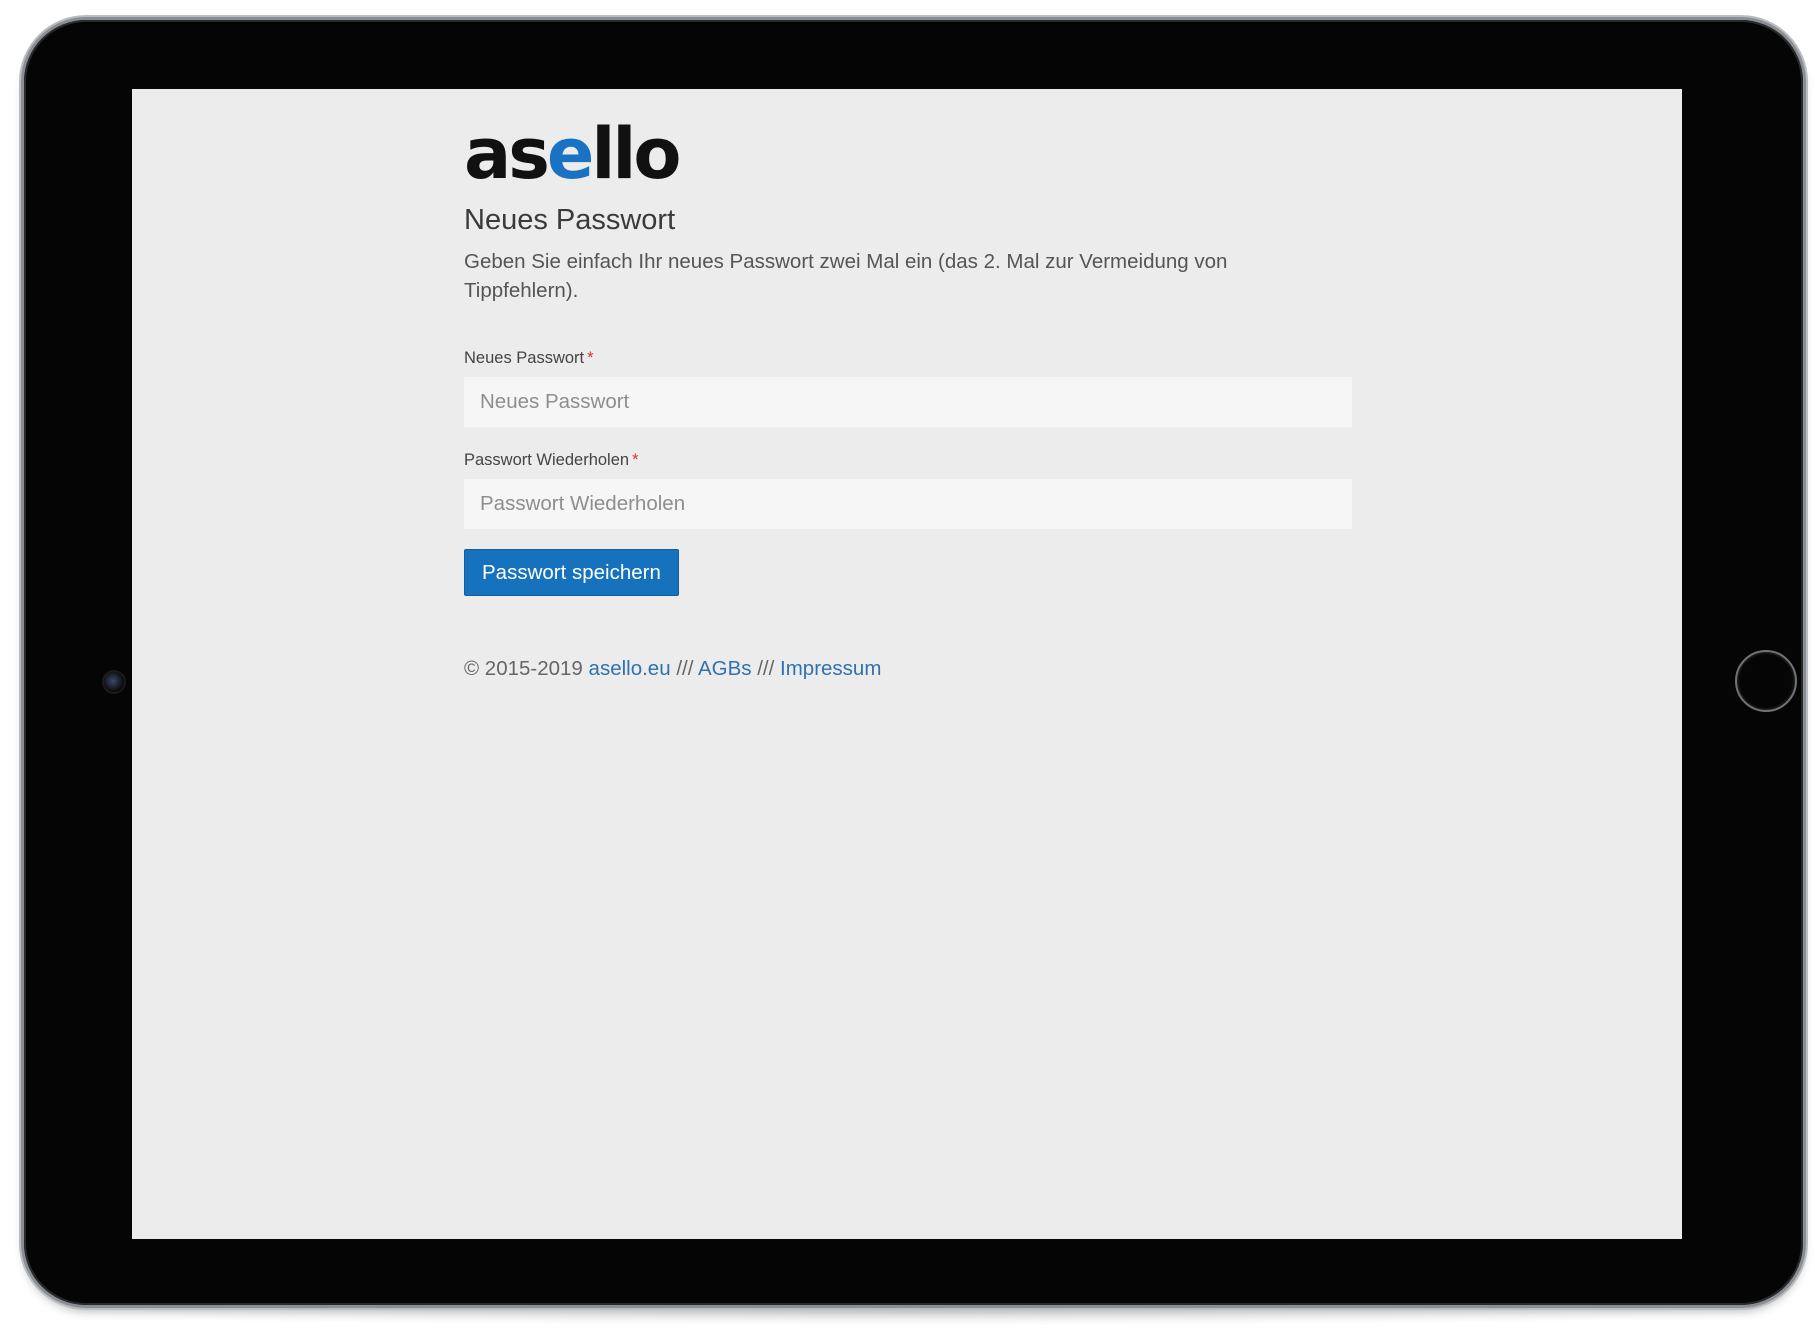  I want to click on new-password-input, so click(908, 402).